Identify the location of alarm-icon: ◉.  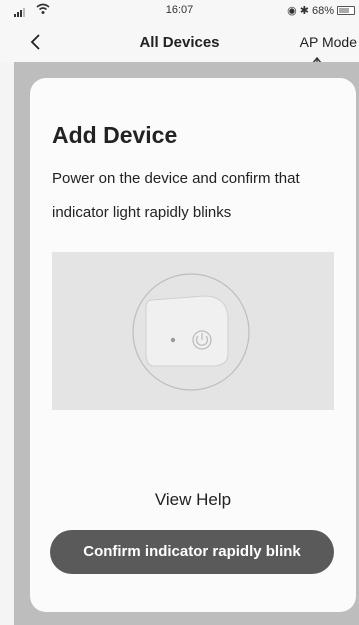
(292, 11).